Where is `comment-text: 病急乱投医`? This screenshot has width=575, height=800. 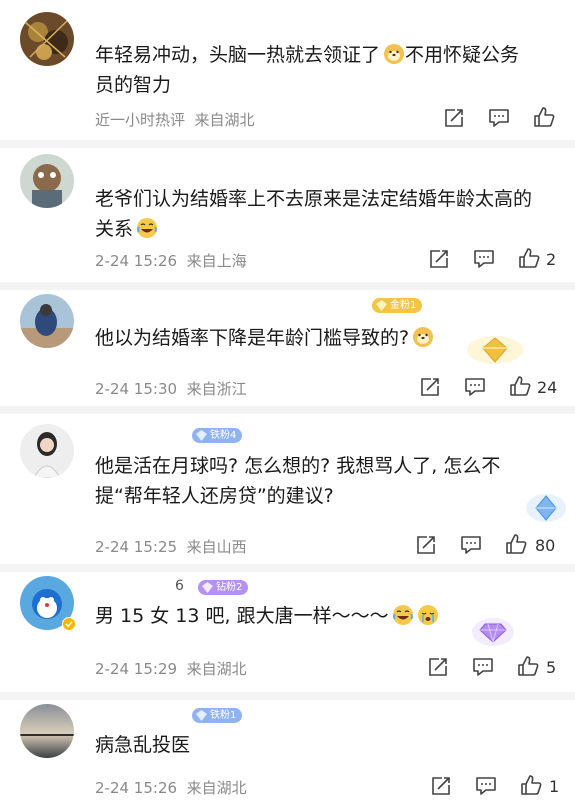
comment-text: 病急乱投医 is located at coordinates (143, 745).